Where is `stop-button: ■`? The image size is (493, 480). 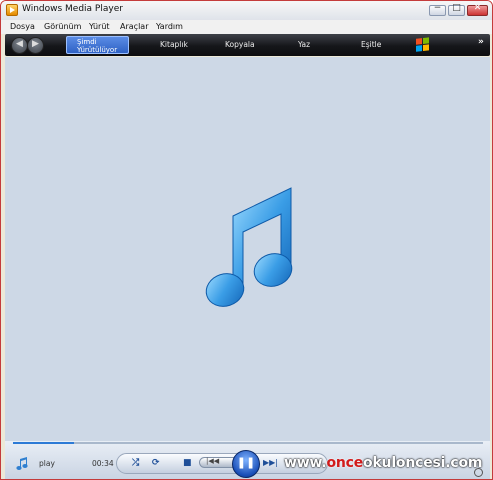 stop-button: ■ is located at coordinates (187, 463).